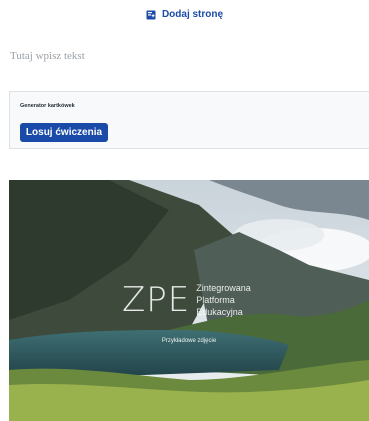  What do you see at coordinates (215, 300) in the screenshot?
I see `logo-line: Platforma` at bounding box center [215, 300].